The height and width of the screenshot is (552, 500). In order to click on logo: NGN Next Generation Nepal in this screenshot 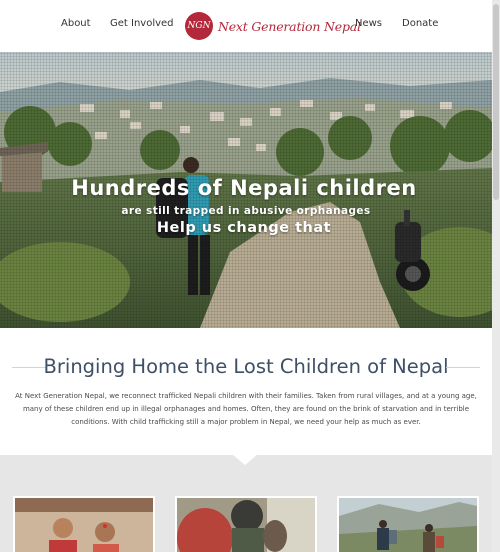, I will do `click(273, 26)`.